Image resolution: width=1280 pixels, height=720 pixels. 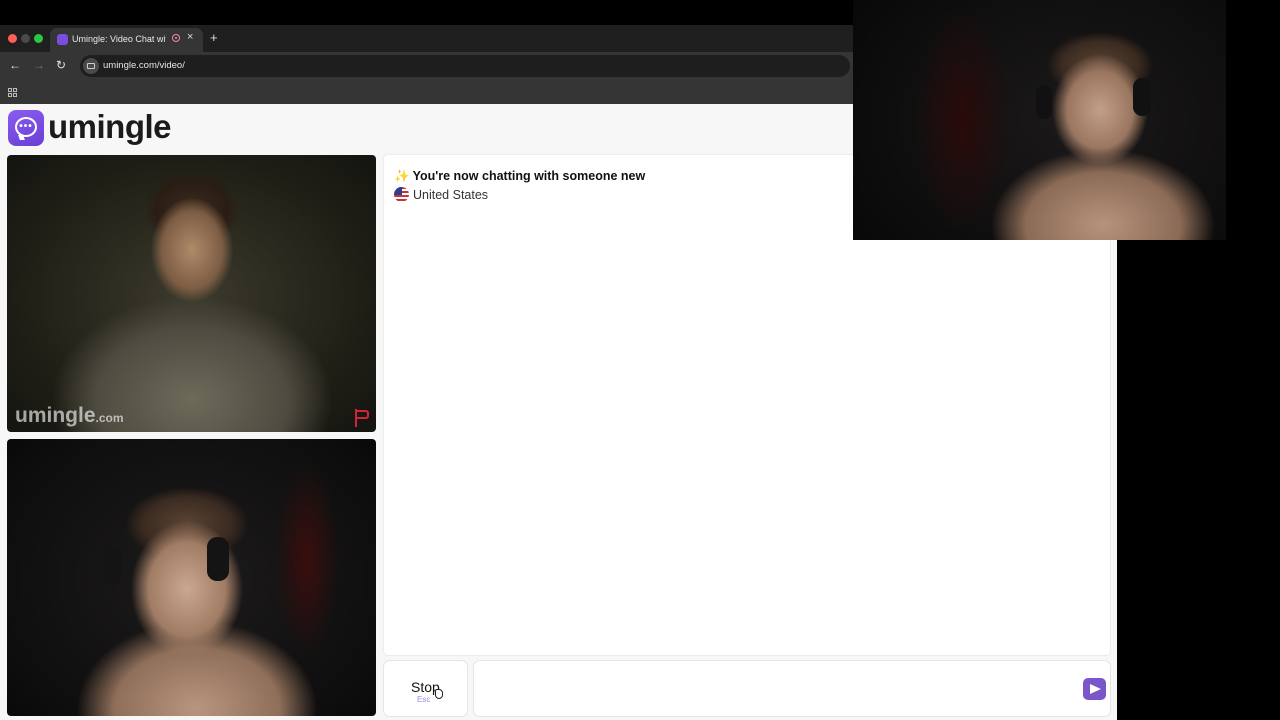 What do you see at coordinates (792, 688) in the screenshot?
I see `message-input` at bounding box center [792, 688].